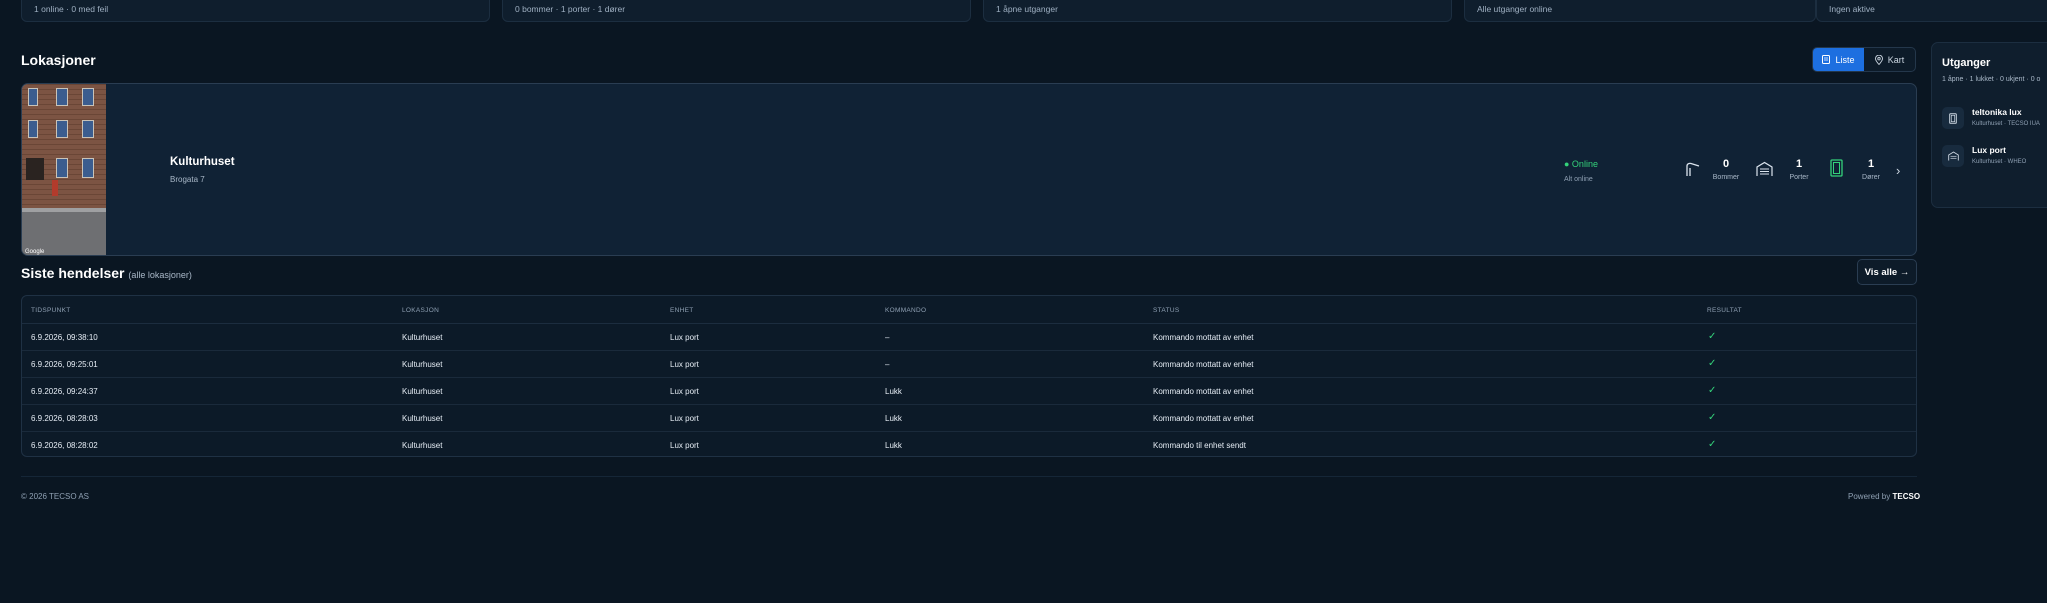  What do you see at coordinates (64, 364) in the screenshot?
I see `cell-time: 6.9.2026, 09:25:01` at bounding box center [64, 364].